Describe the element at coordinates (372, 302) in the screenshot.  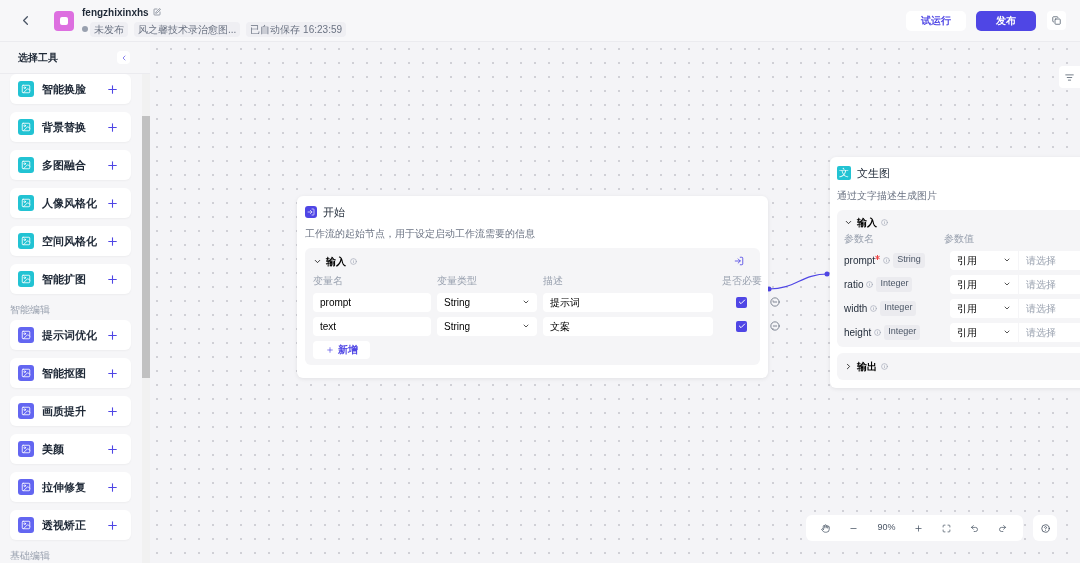
I see `variable-name-field: prompt` at that location.